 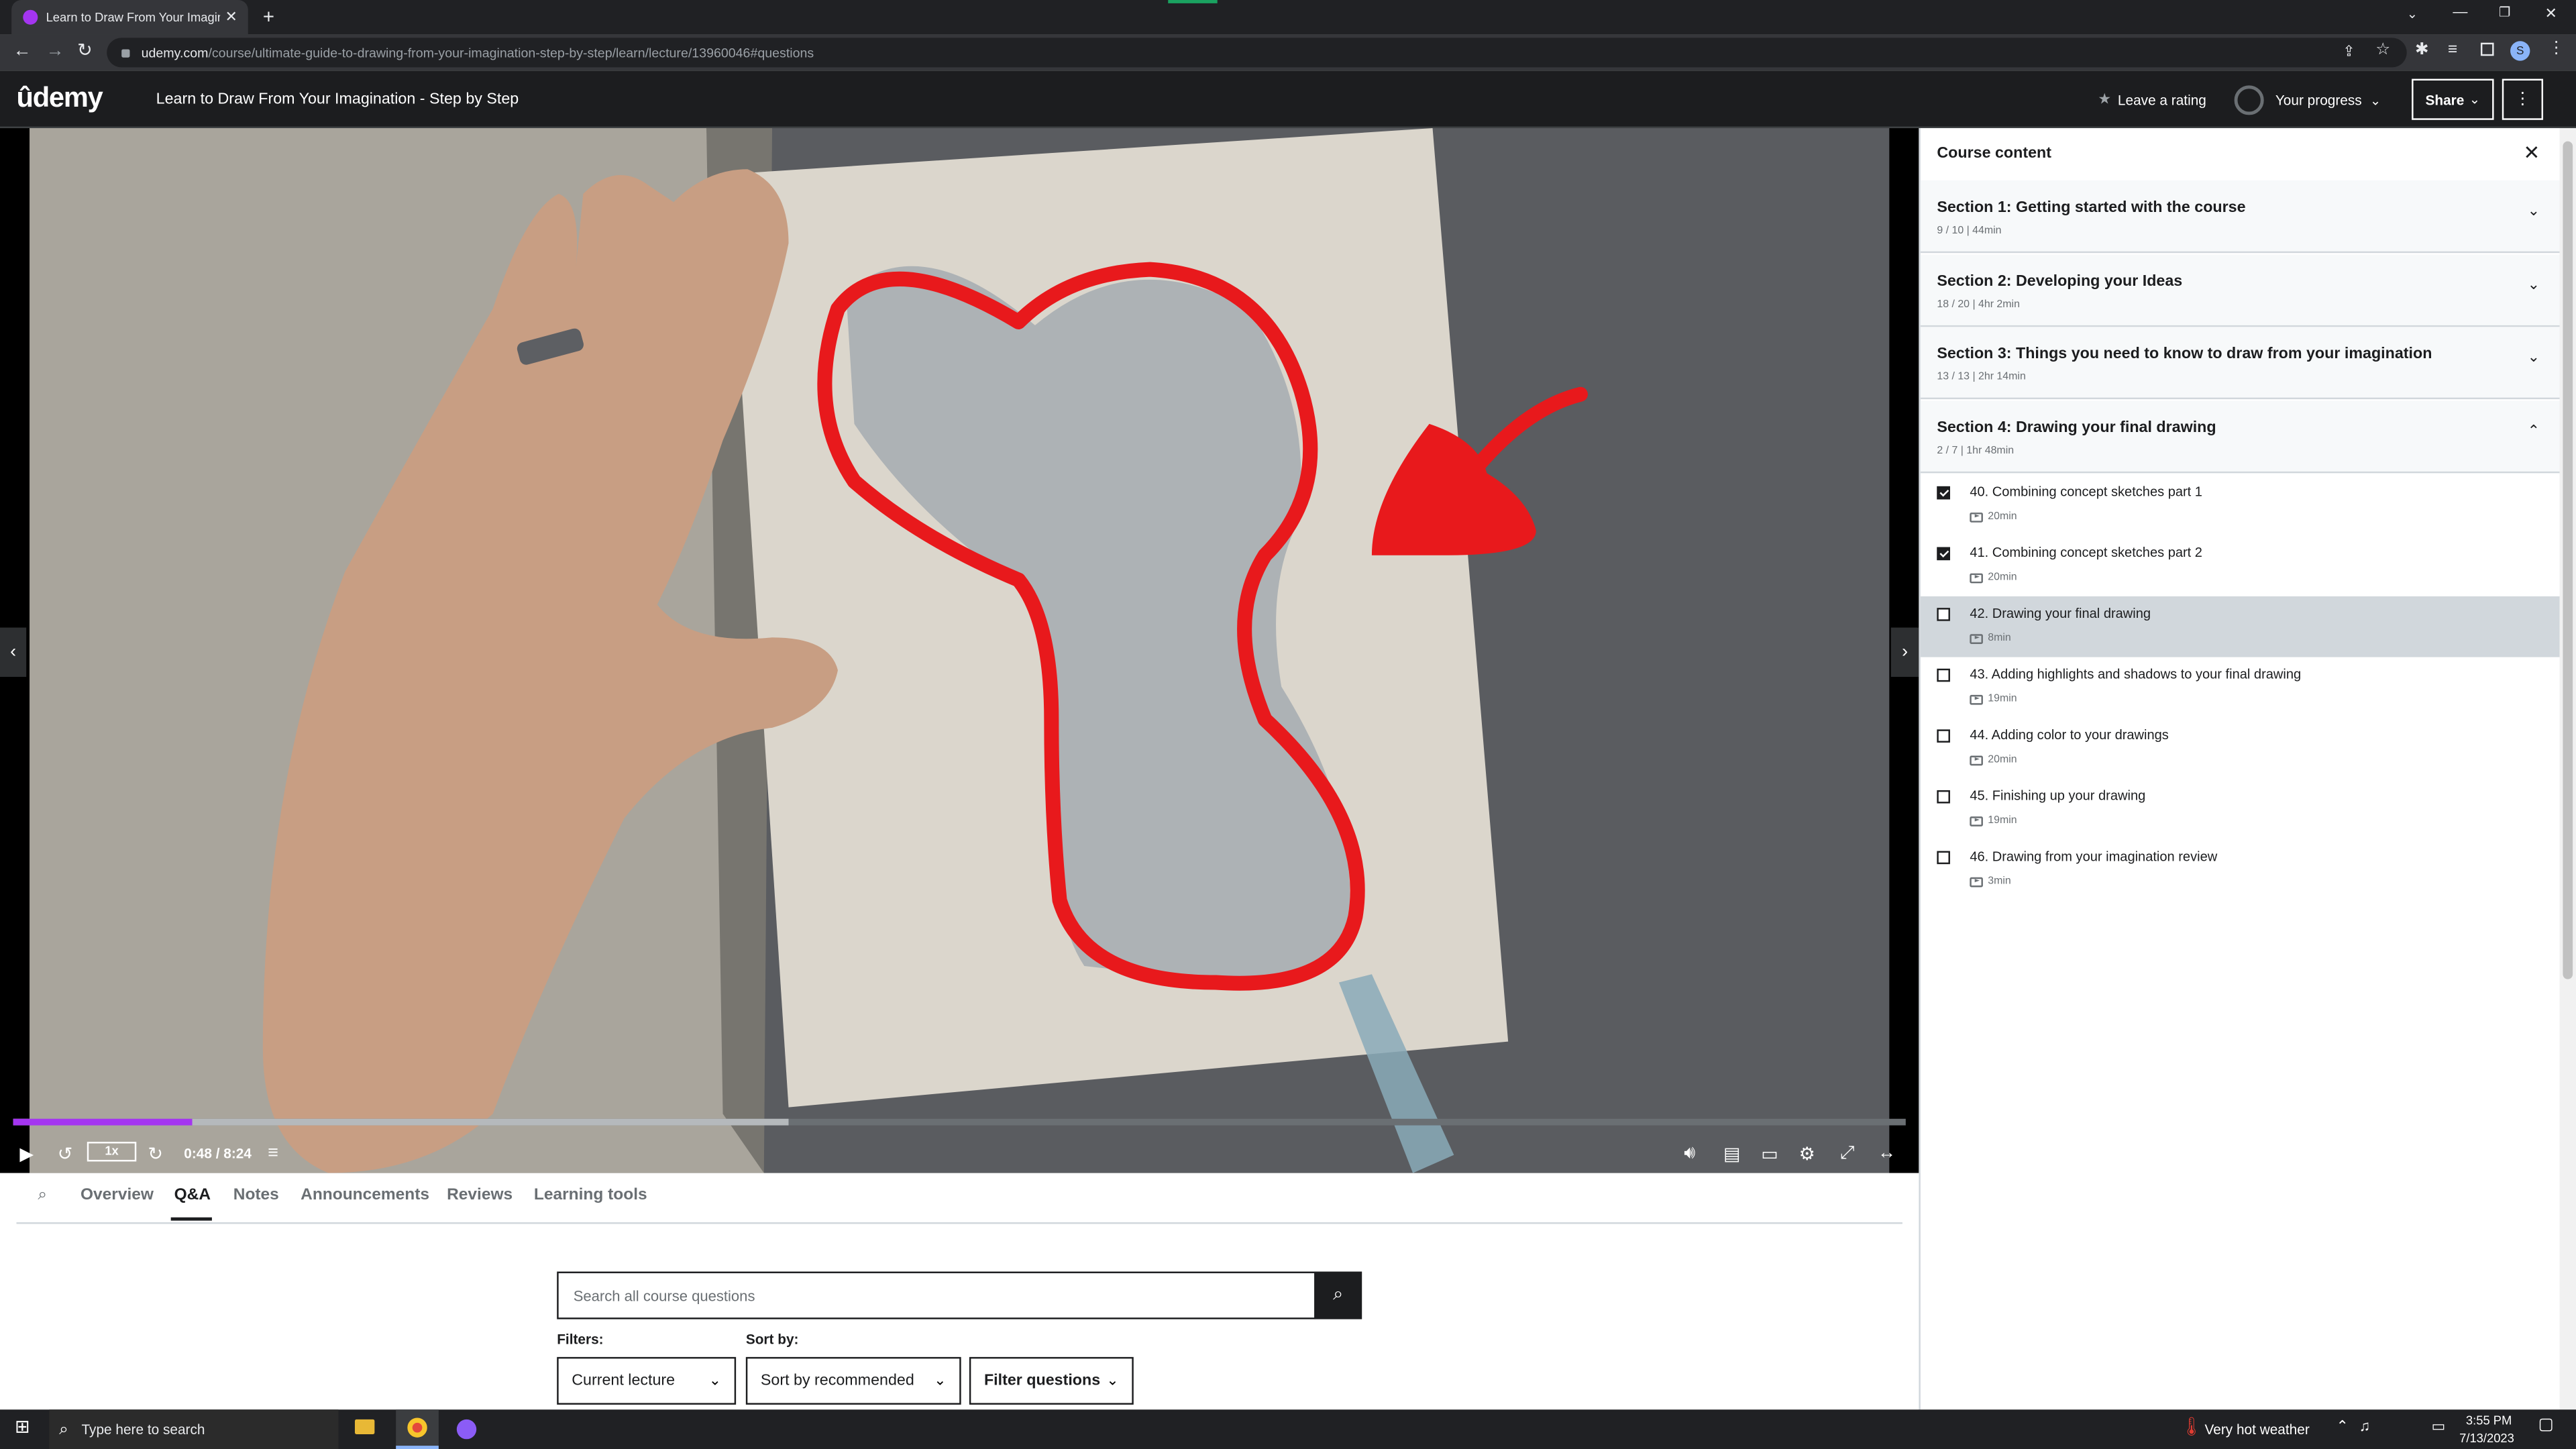 What do you see at coordinates (365, 1195) in the screenshot?
I see `tab-announcements: Announcements` at bounding box center [365, 1195].